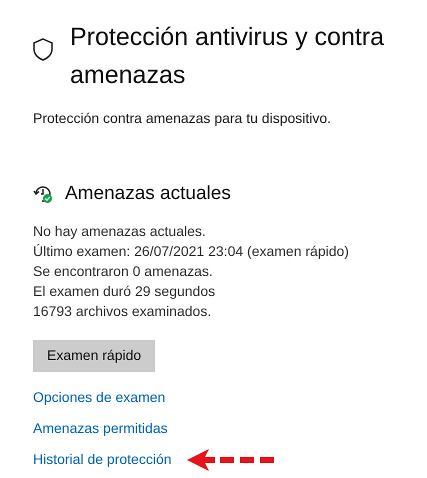 The width and height of the screenshot is (427, 478). What do you see at coordinates (191, 251) in the screenshot?
I see `status-text: Último examen: 26/07/2021 23:04 (examen rápido)` at bounding box center [191, 251].